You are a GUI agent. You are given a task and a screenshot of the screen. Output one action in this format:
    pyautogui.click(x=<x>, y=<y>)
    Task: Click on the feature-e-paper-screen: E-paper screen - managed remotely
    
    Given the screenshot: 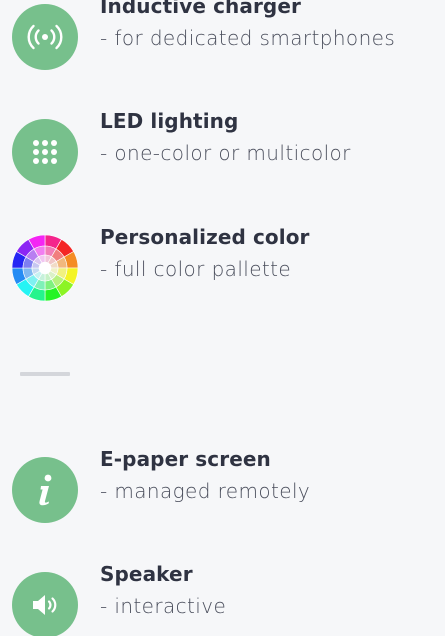 What is the action you would take?
    pyautogui.click(x=228, y=487)
    